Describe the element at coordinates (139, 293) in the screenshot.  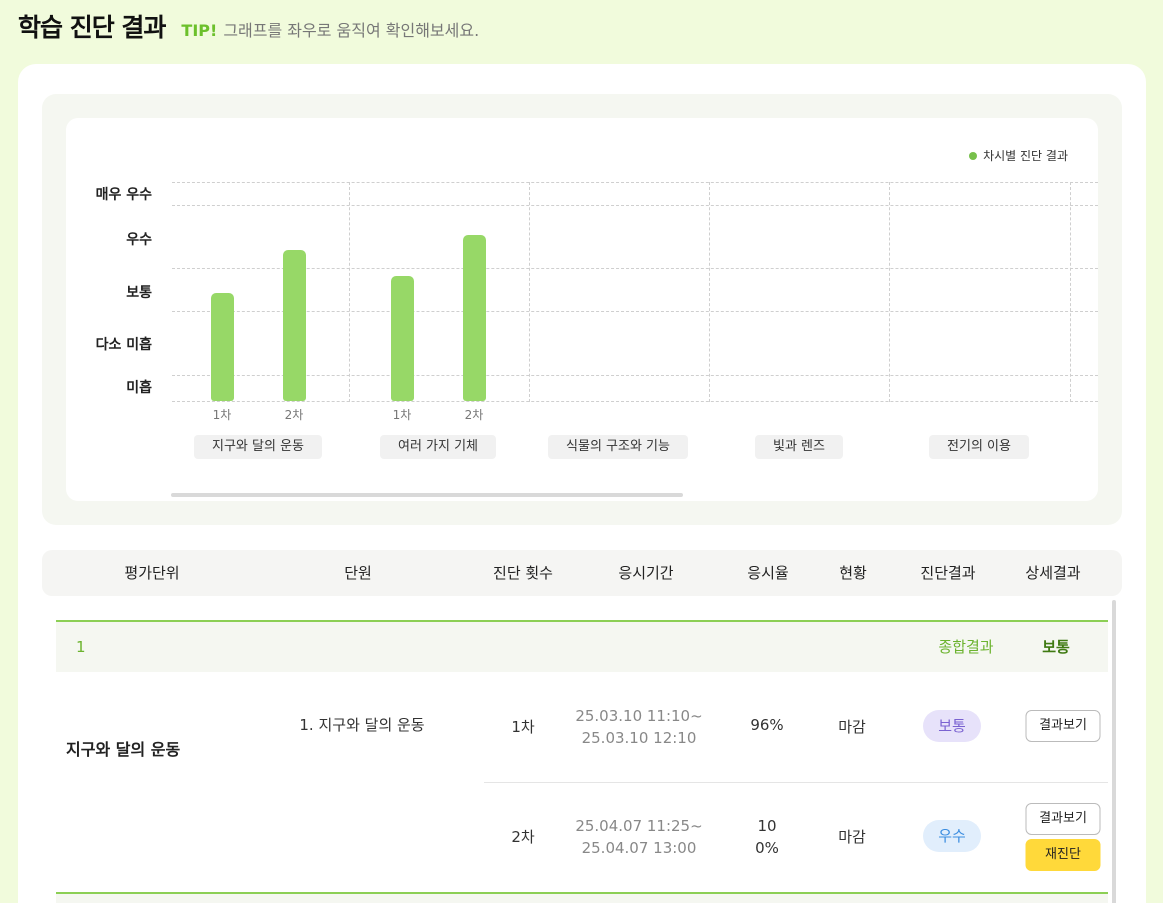
I see `y-label-normal: 보통` at that location.